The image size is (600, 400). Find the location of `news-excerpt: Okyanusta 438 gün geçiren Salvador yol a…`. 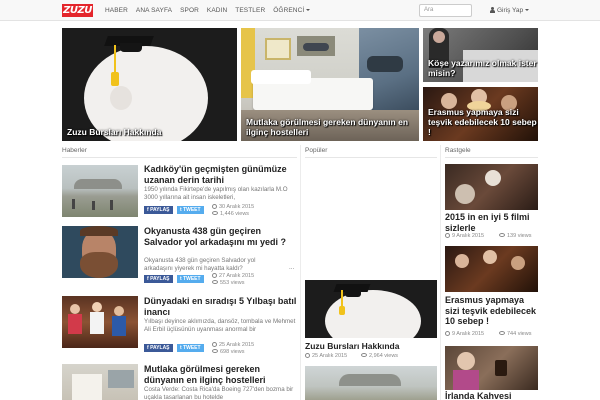

news-excerpt: Okyanusta 438 gün geçiren Salvador yol a… is located at coordinates (200, 264).